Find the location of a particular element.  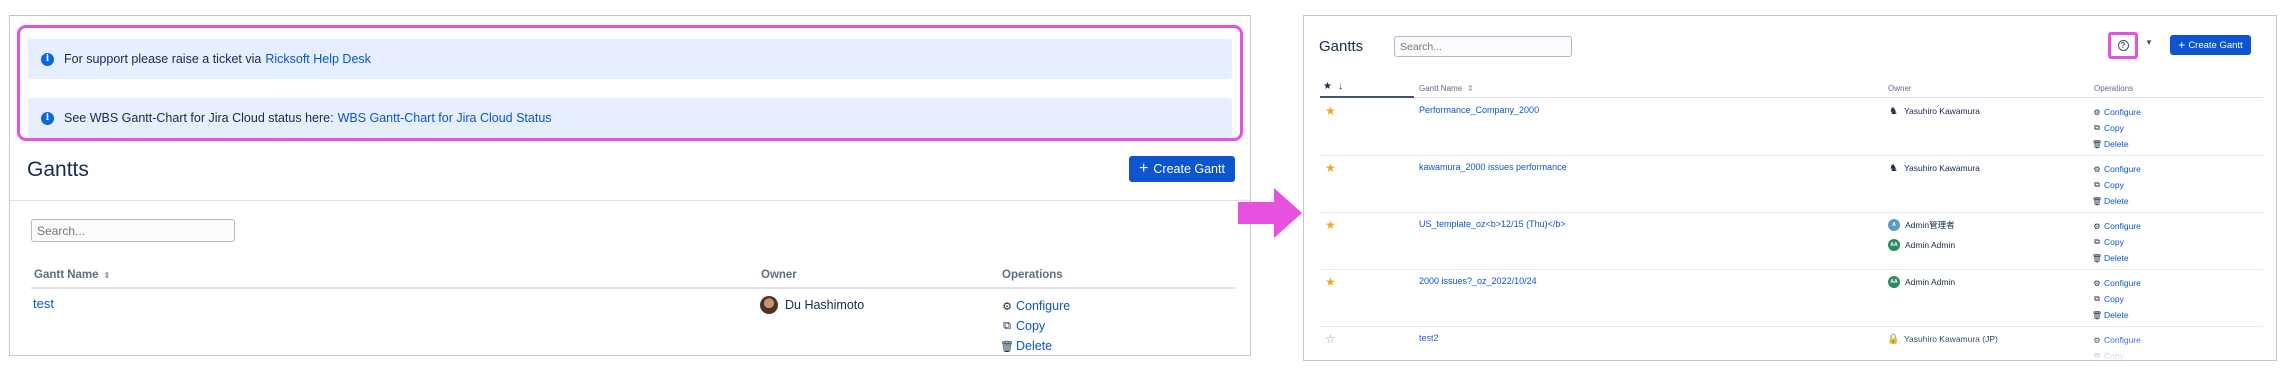

owner: A Admin管理者 AA Admin Admin is located at coordinates (1921, 238).